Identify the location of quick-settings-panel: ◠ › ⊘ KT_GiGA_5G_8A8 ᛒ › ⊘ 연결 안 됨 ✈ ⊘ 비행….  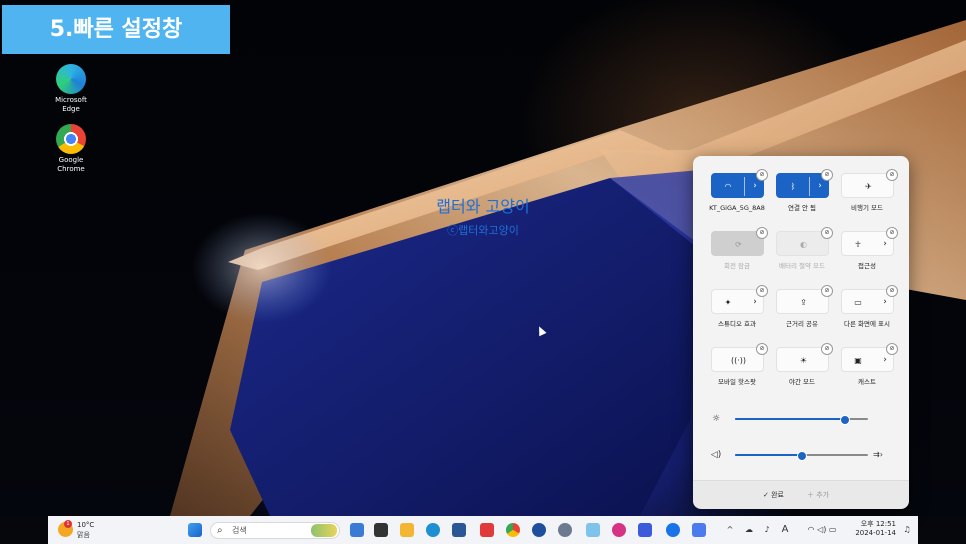
(801, 332).